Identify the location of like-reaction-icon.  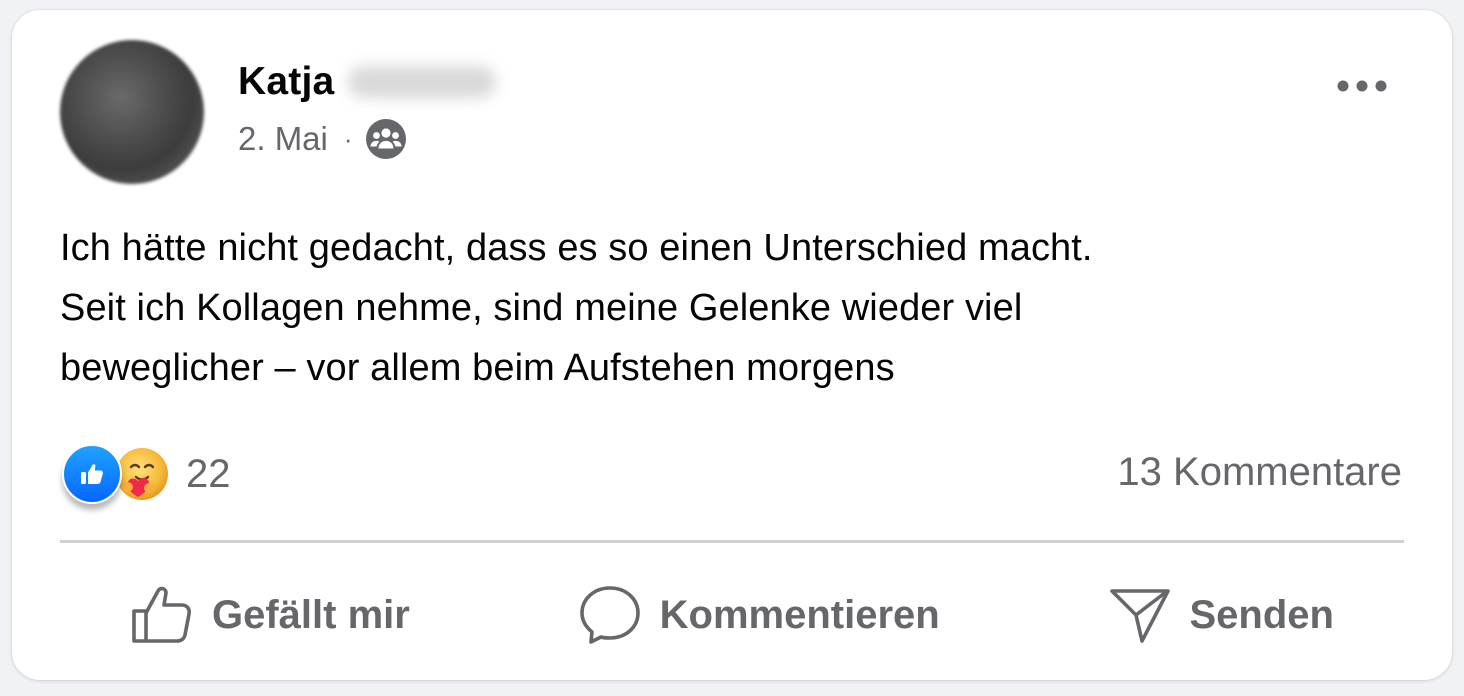
(92, 474).